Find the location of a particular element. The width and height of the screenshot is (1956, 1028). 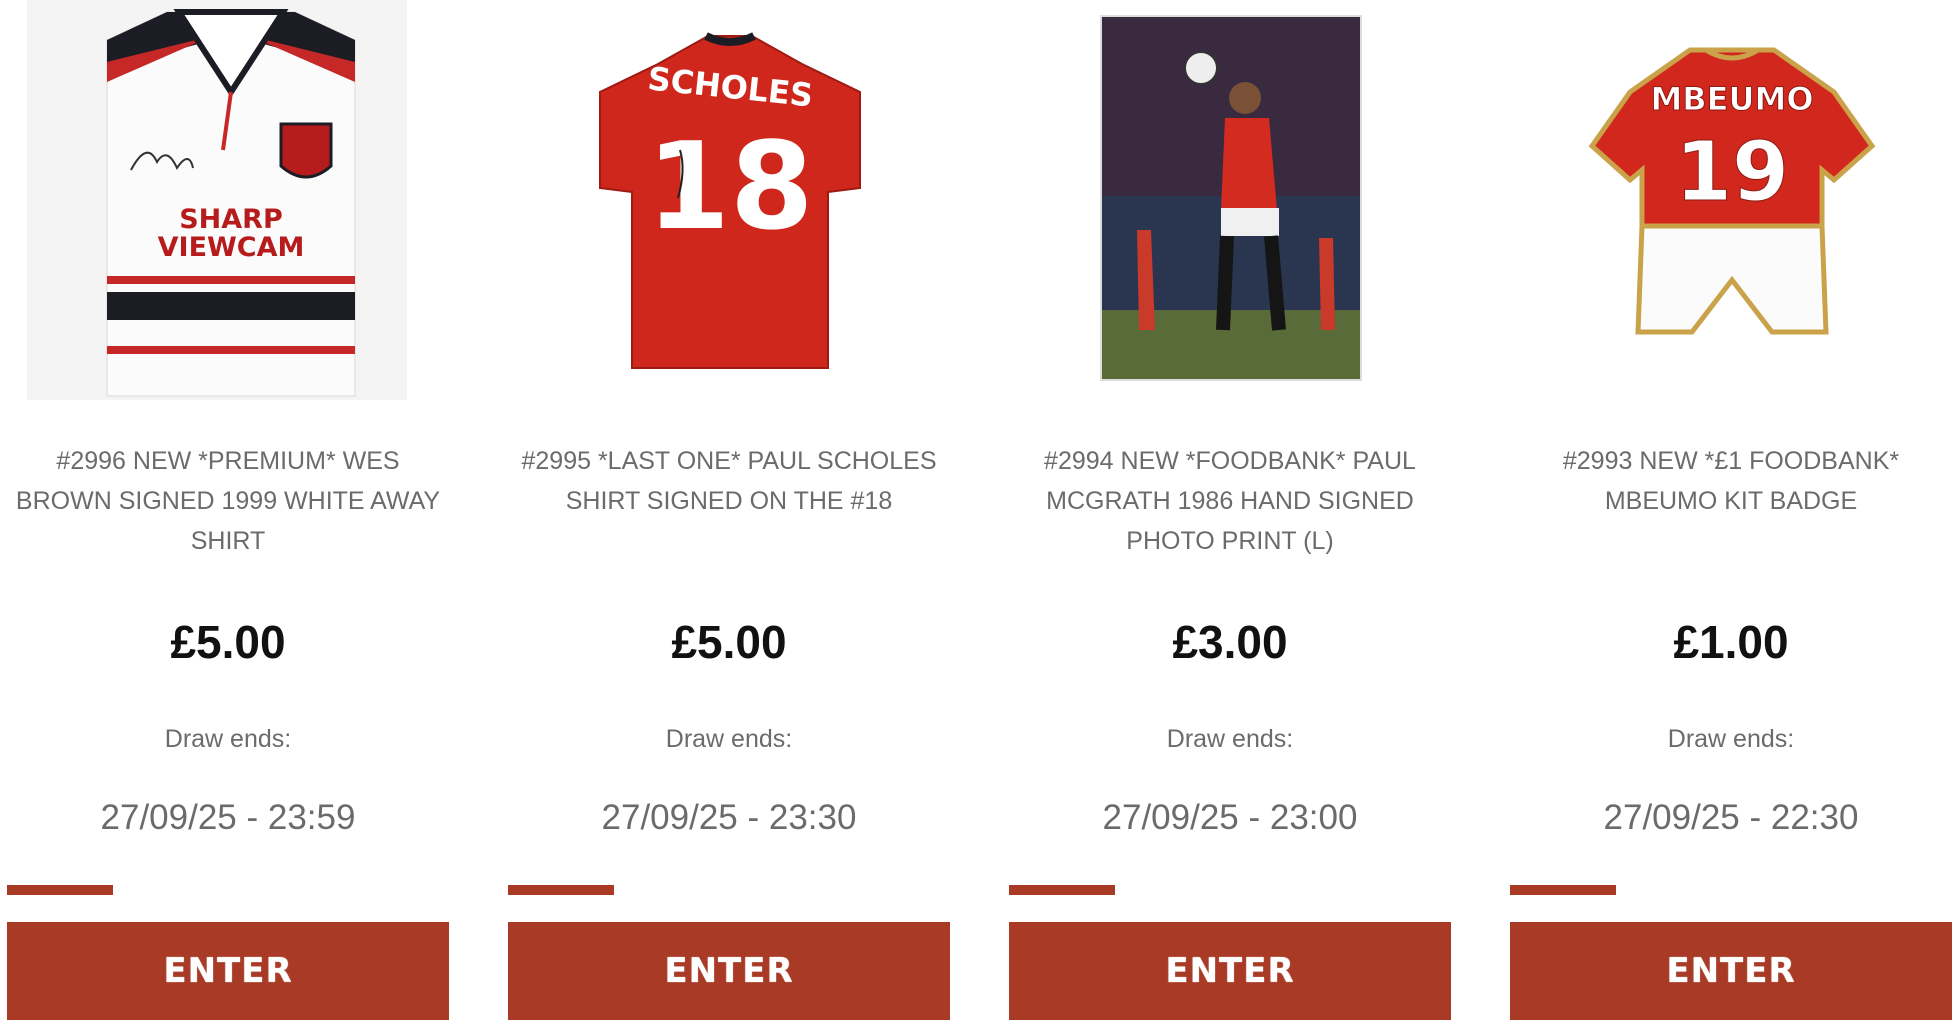

kit-badge-image: MBEUMO 19 is located at coordinates (1732, 191).